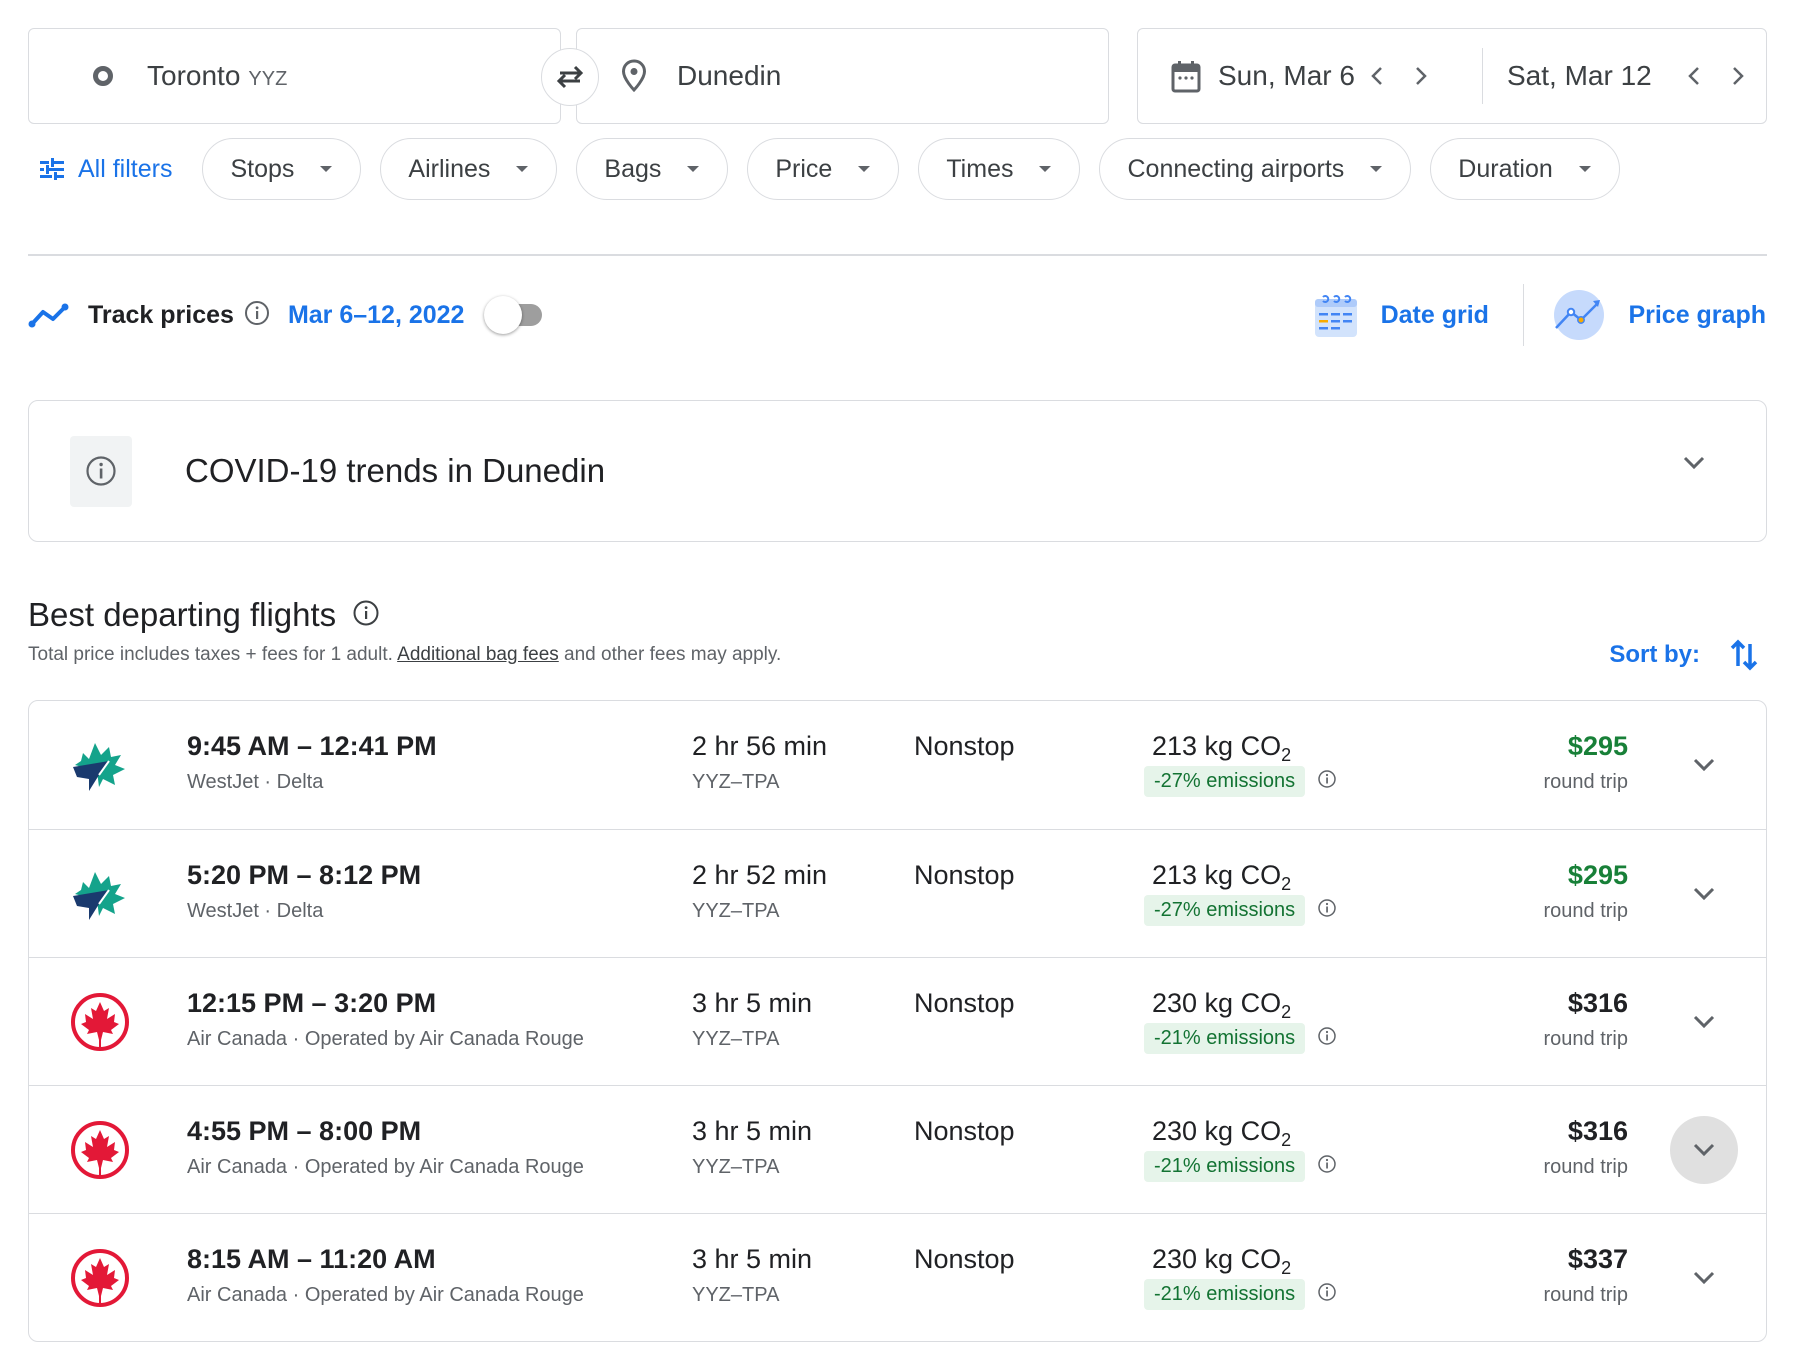 The image size is (1818, 1354). What do you see at coordinates (1255, 169) in the screenshot?
I see `filter-chip-connecting-airports: Connecting airports` at bounding box center [1255, 169].